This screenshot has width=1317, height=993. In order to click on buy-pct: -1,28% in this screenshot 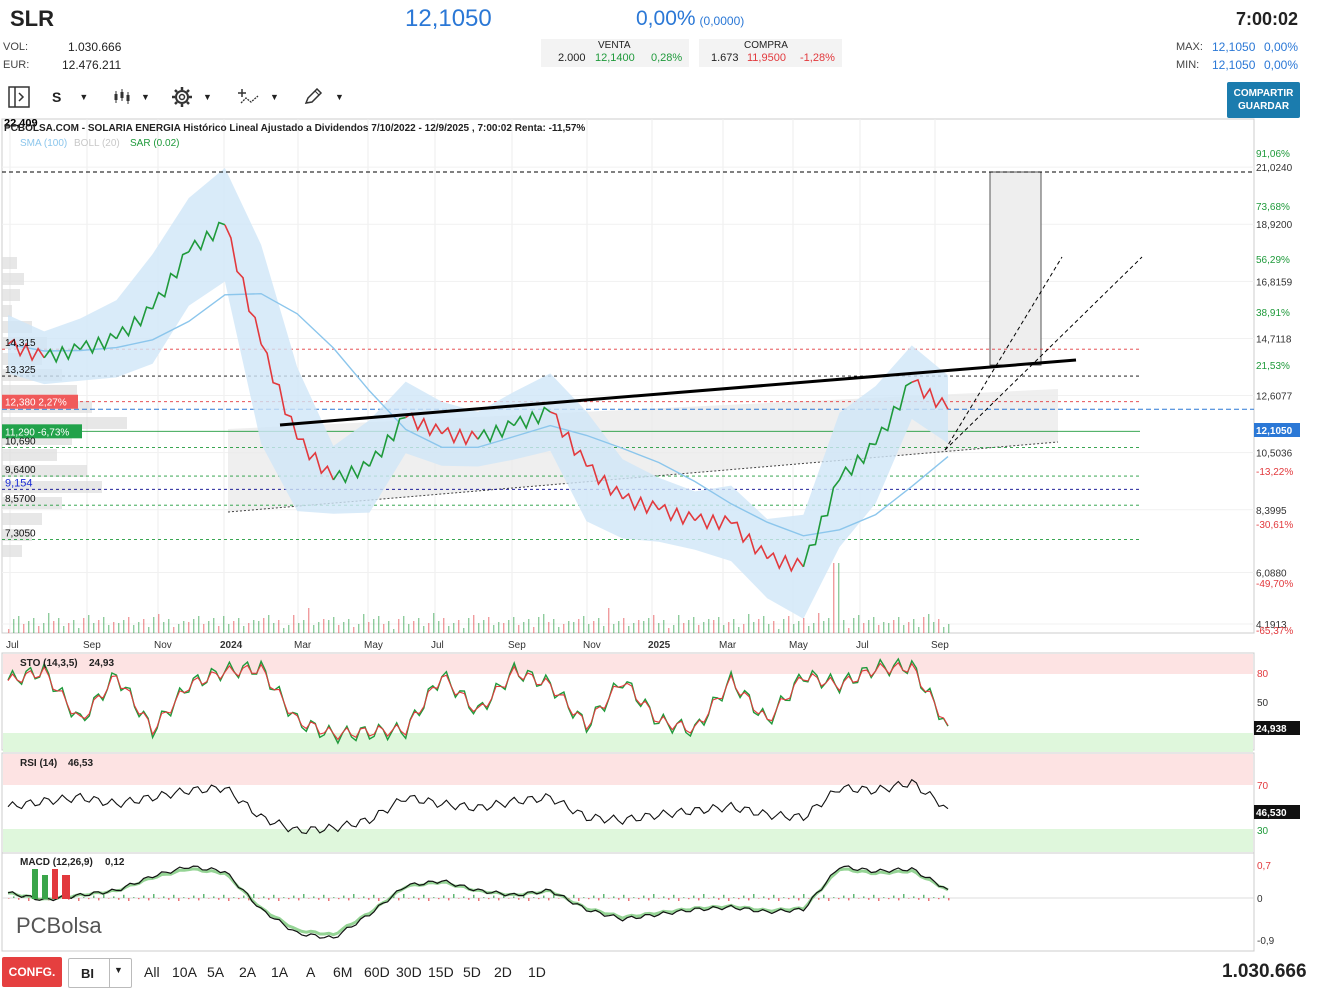, I will do `click(817, 58)`.